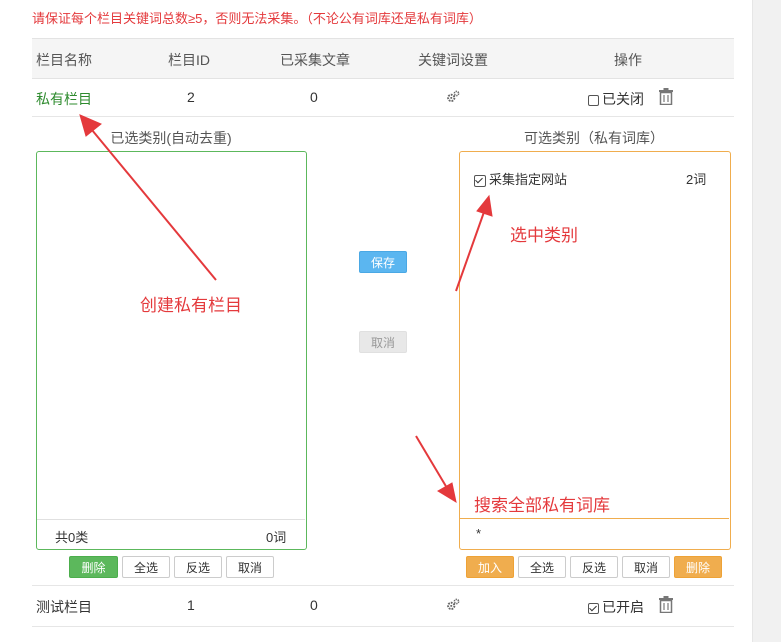 Image resolution: width=781 pixels, height=642 pixels. I want to click on arrow-to-private-column, so click(154, 205).